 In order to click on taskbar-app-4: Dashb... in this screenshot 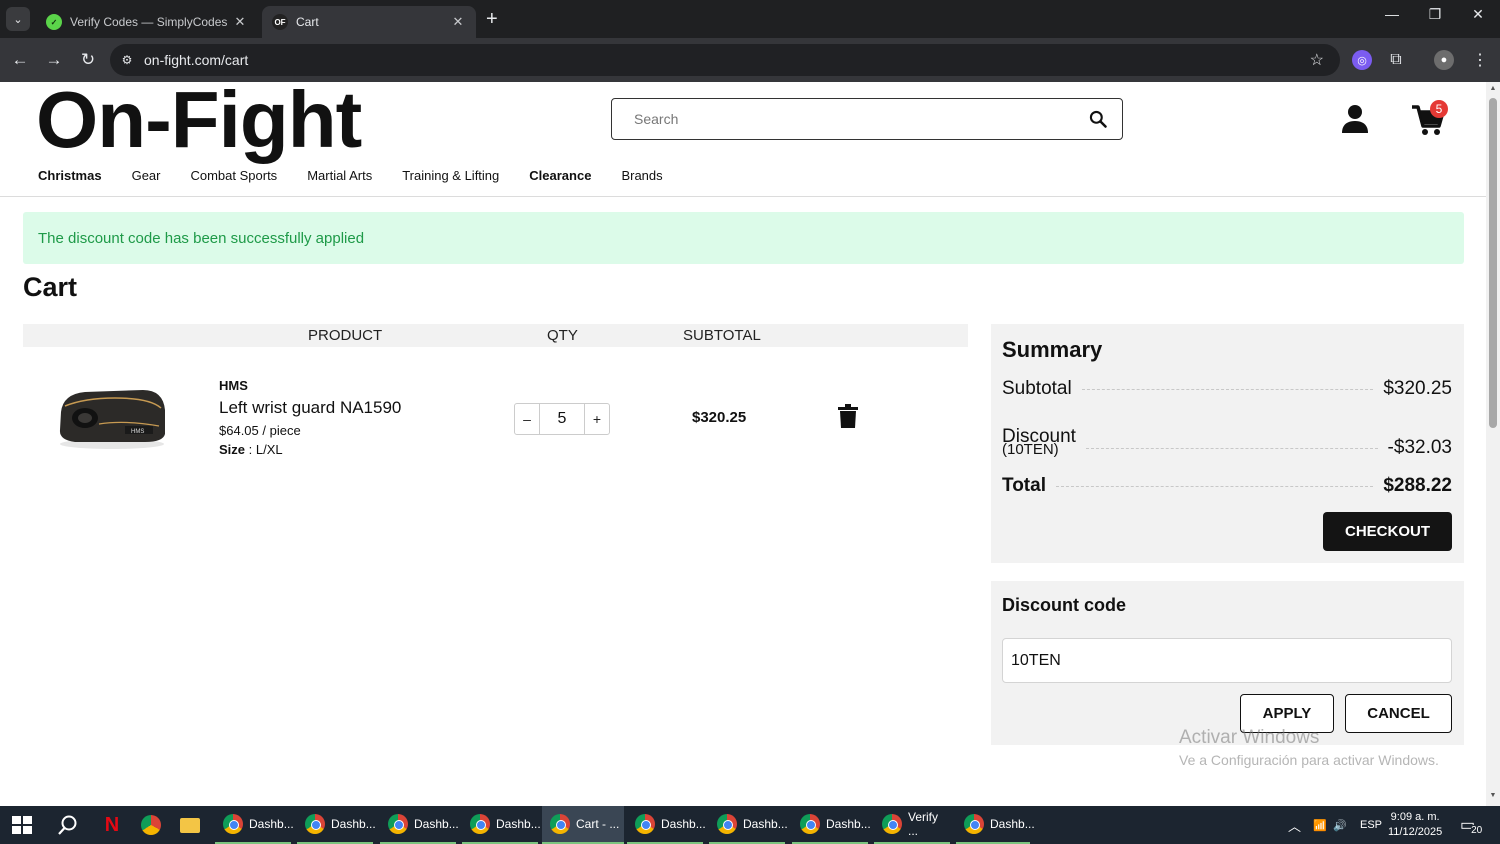, I will do `click(501, 825)`.